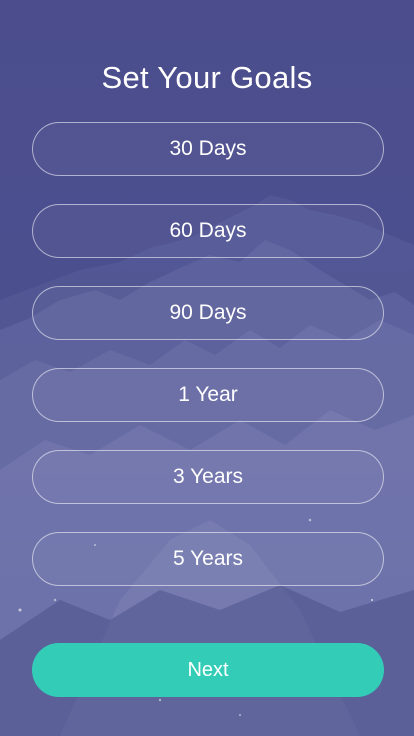  Describe the element at coordinates (208, 231) in the screenshot. I see `goal-option-60-days: 60 Days` at that location.